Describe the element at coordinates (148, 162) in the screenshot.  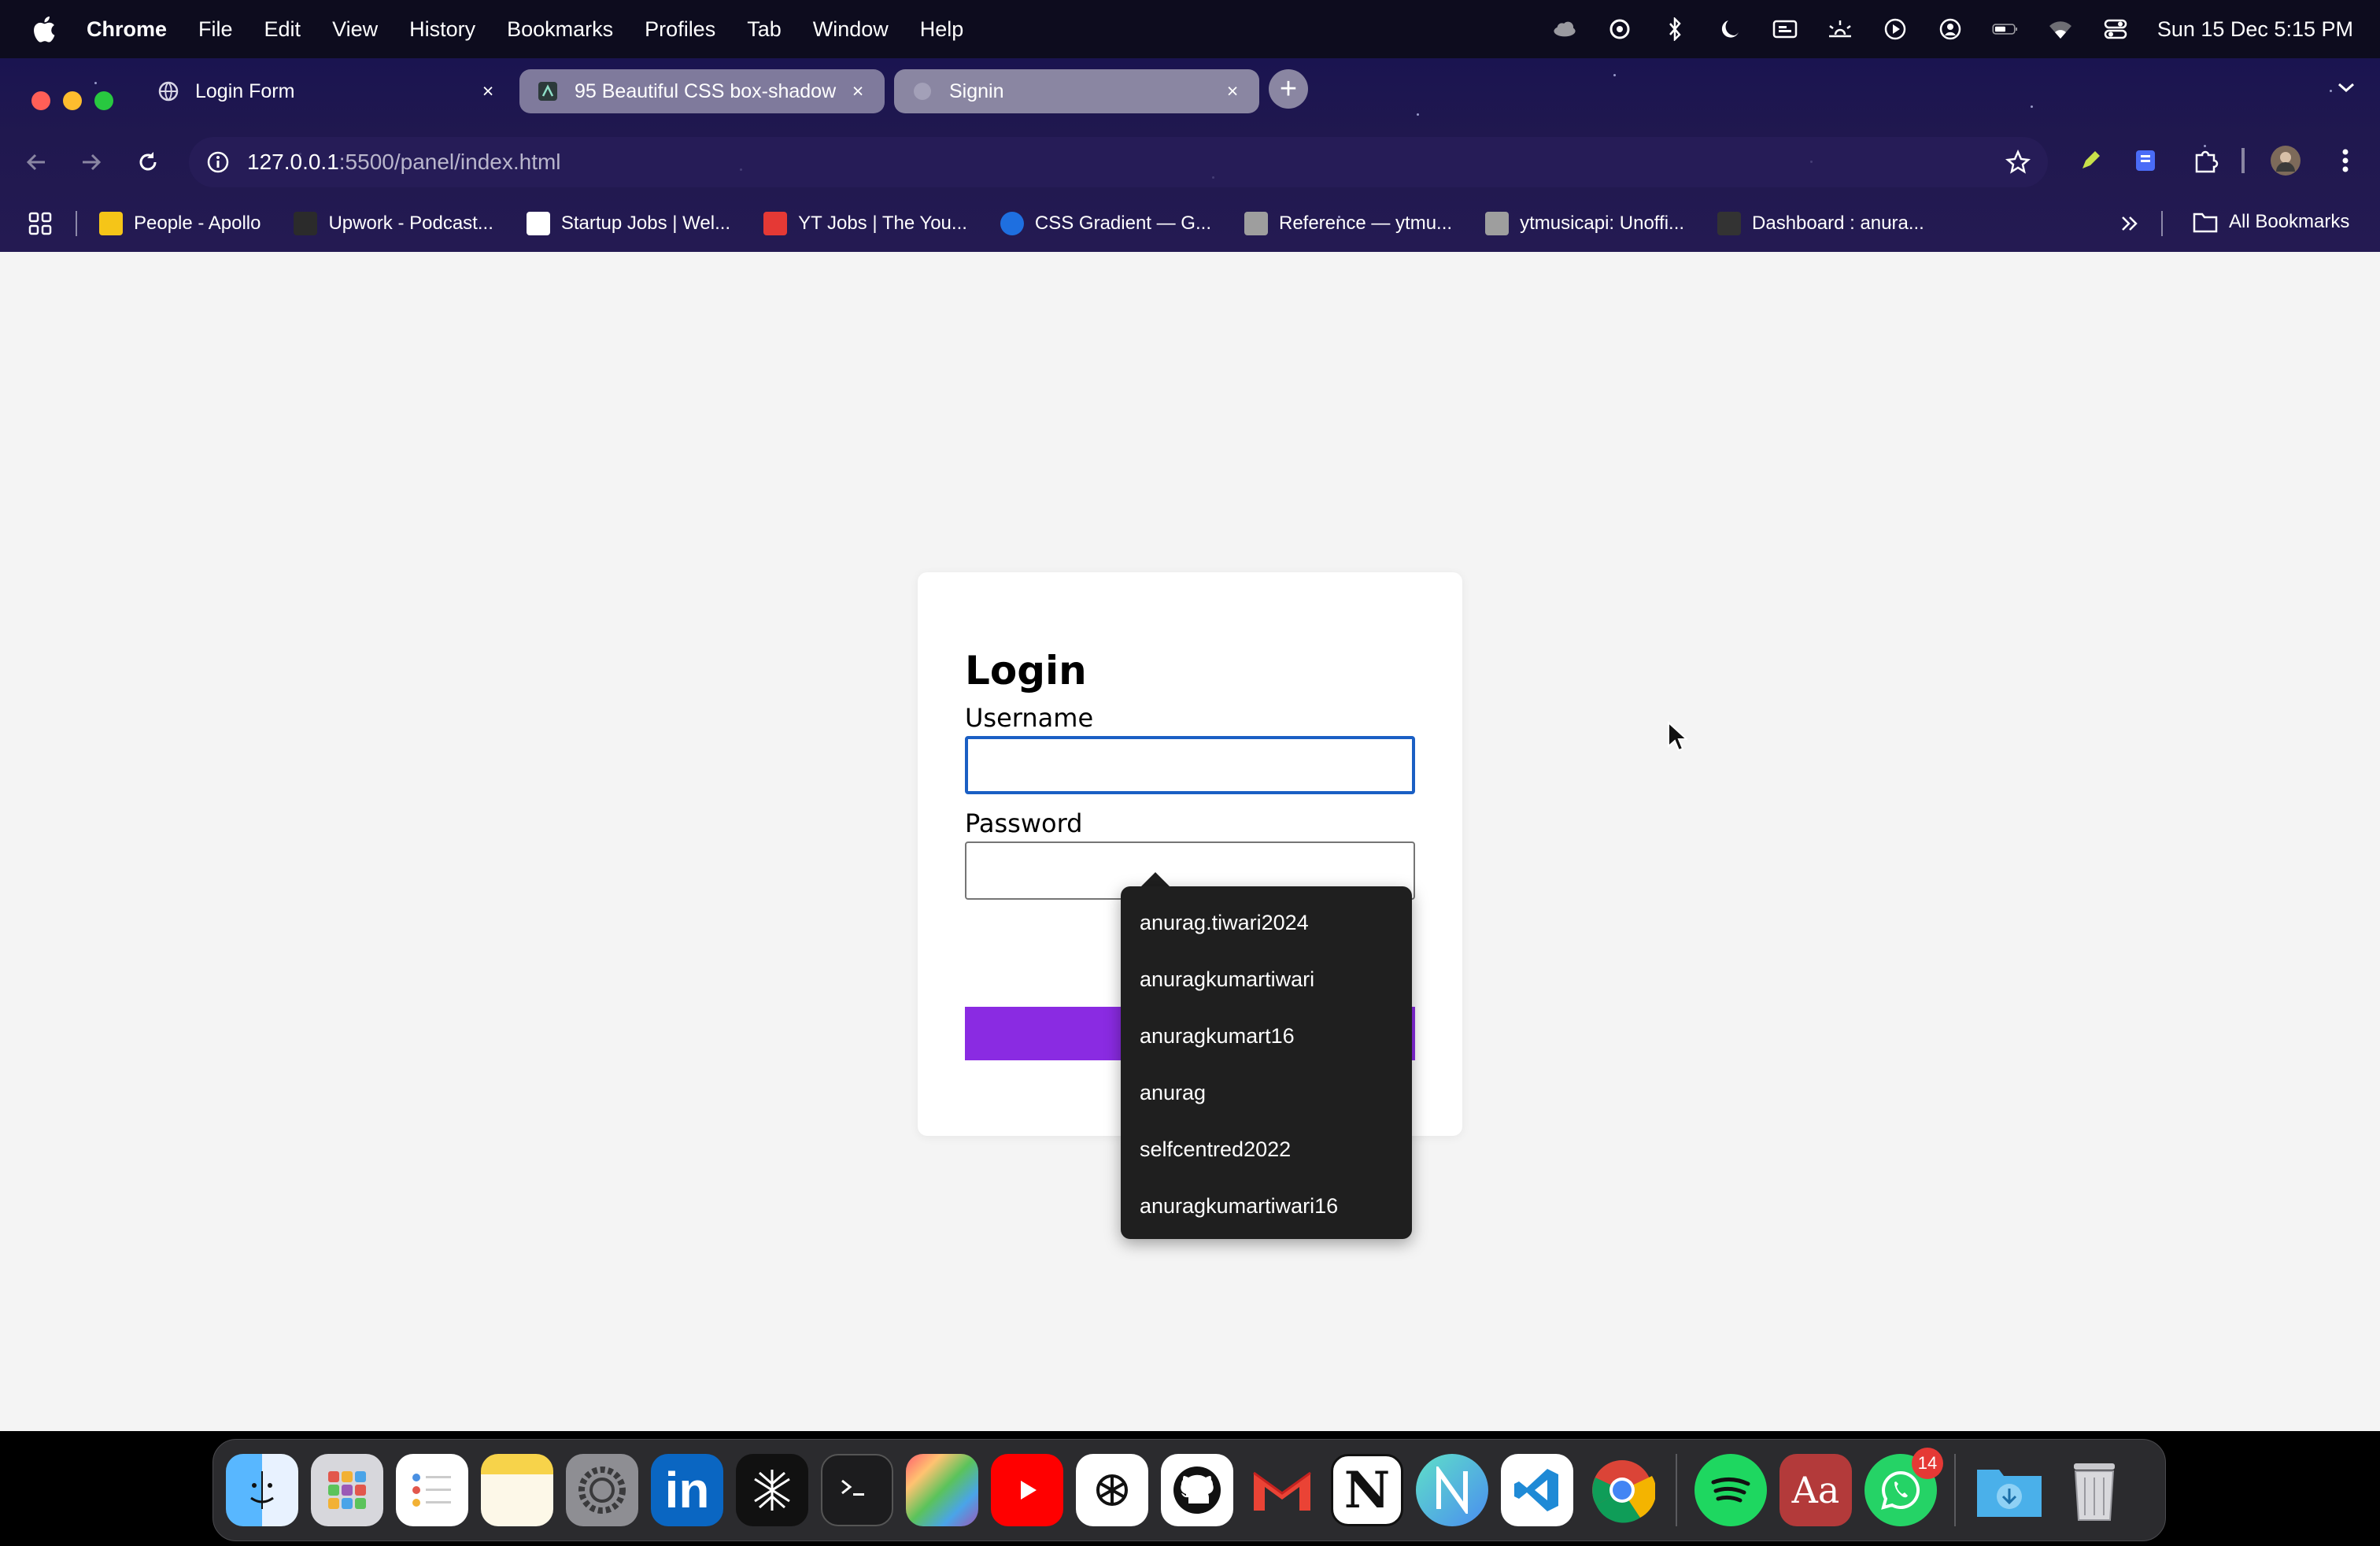
I see `reload-button` at that location.